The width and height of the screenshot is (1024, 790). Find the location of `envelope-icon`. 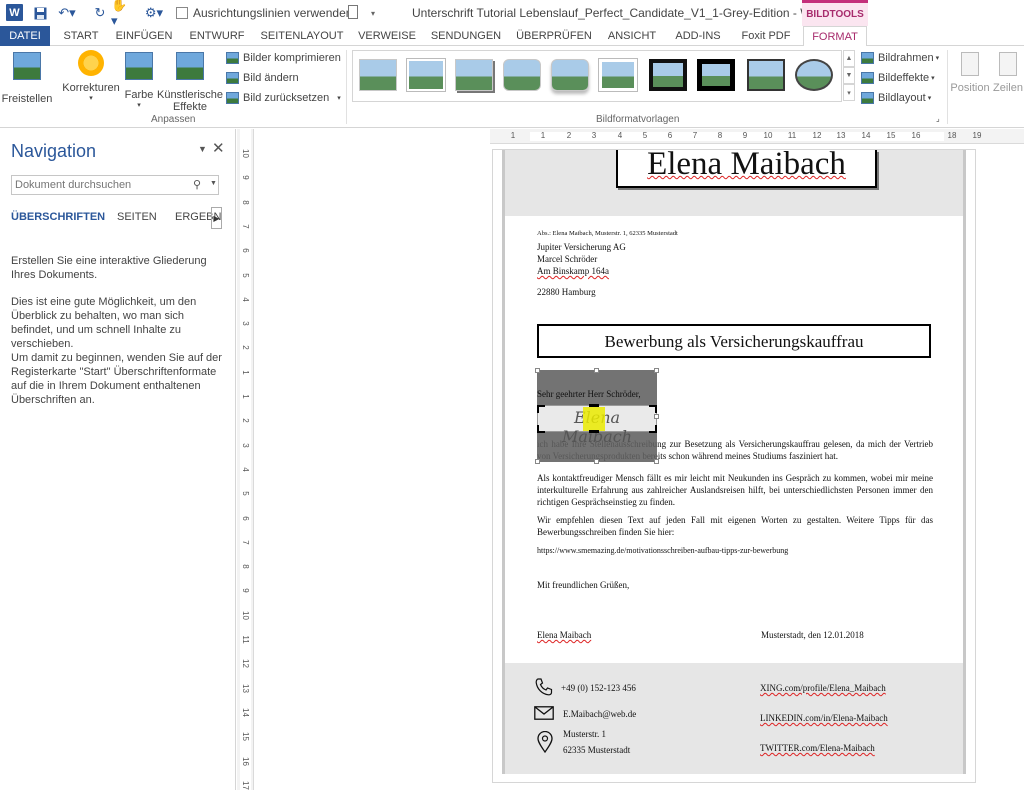

envelope-icon is located at coordinates (544, 714).